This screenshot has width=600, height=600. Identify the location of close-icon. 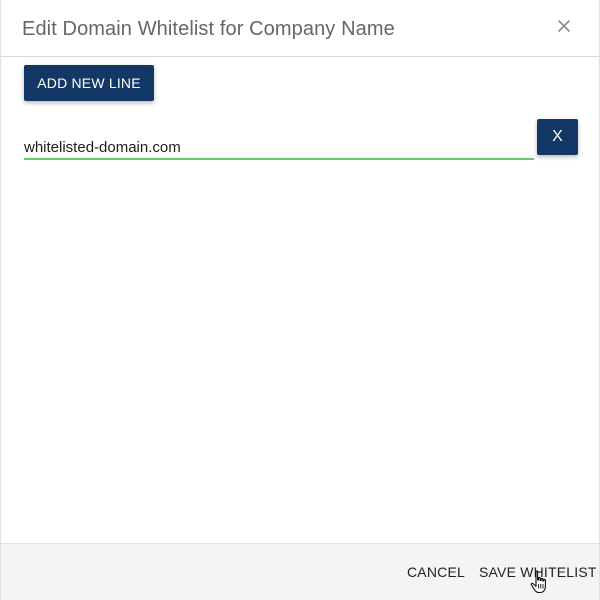
(564, 26).